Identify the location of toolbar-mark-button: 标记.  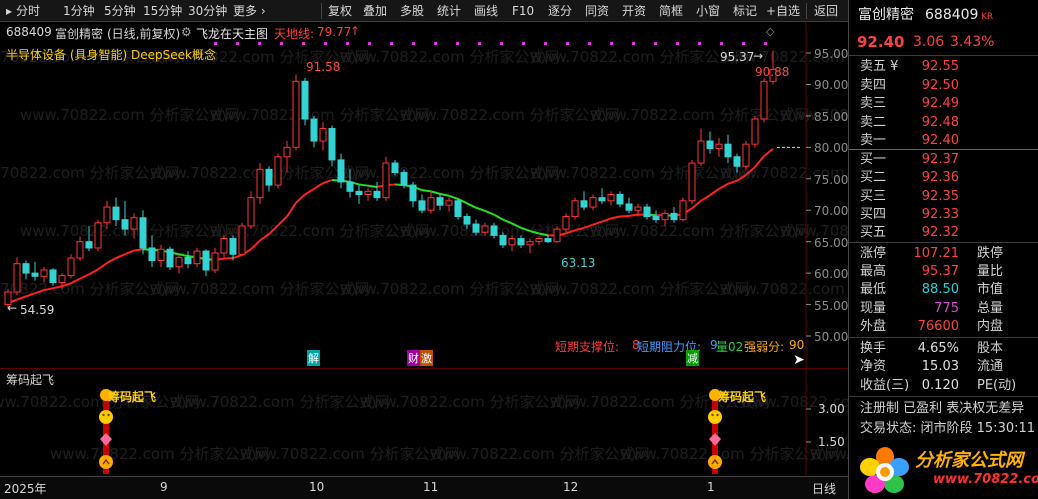
(745, 11).